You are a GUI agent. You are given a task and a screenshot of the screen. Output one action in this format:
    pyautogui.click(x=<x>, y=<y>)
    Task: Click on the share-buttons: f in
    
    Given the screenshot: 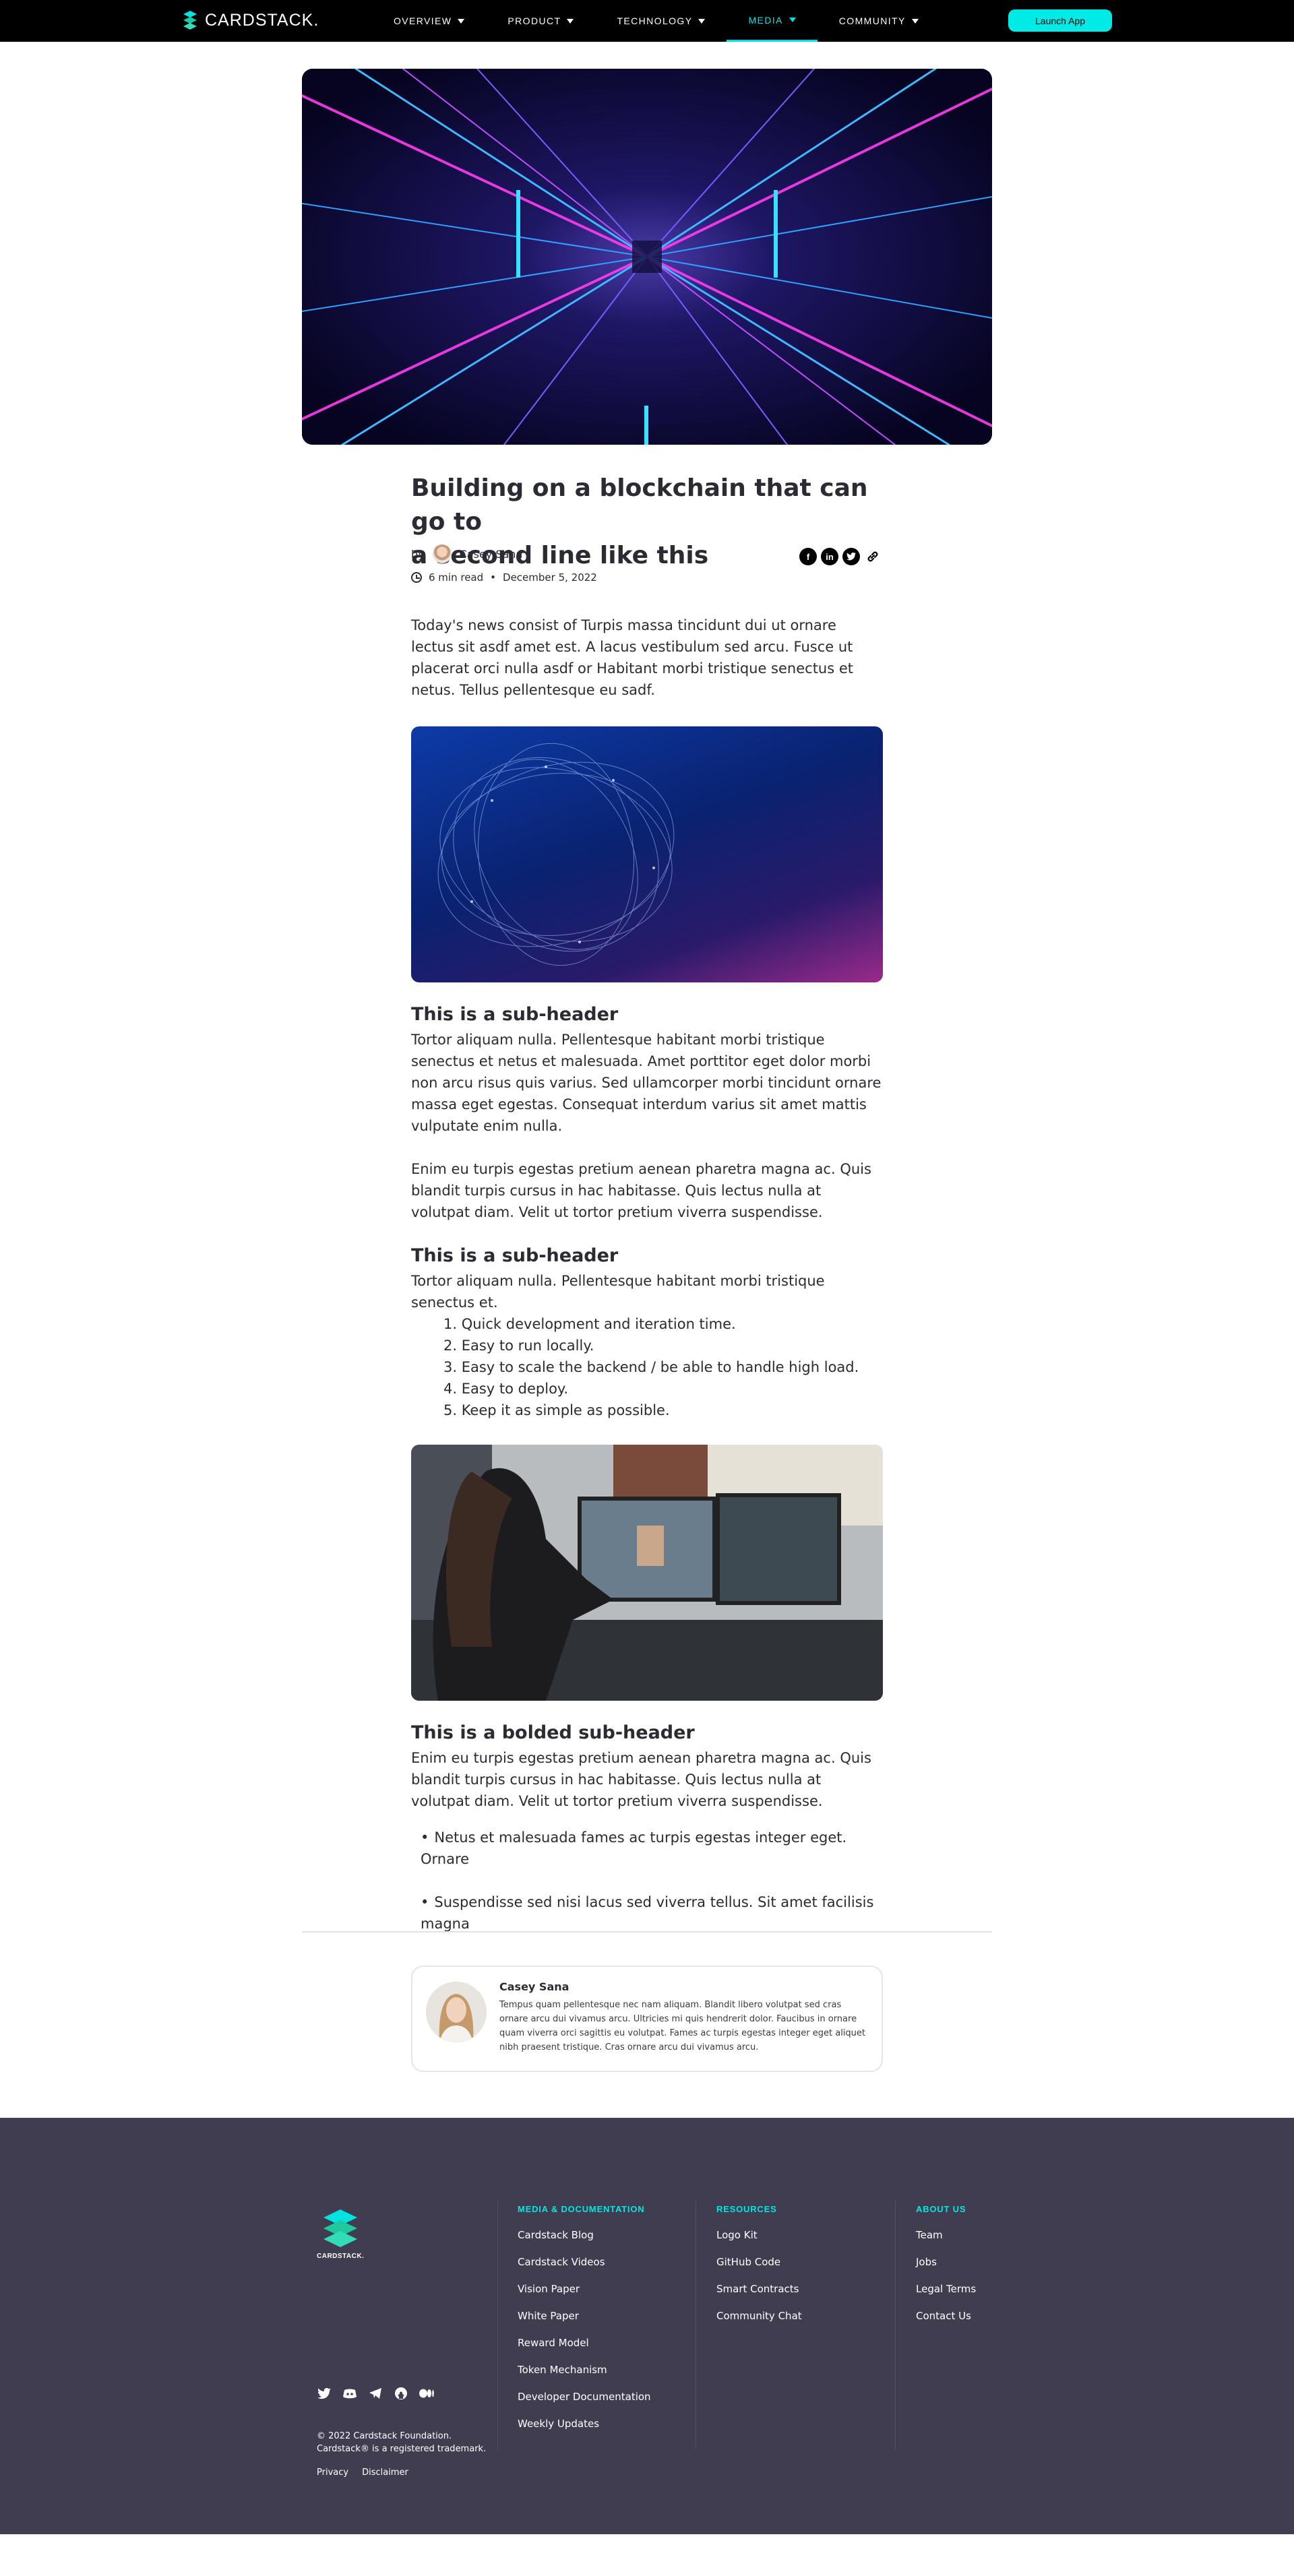 What is the action you would take?
    pyautogui.click(x=841, y=556)
    